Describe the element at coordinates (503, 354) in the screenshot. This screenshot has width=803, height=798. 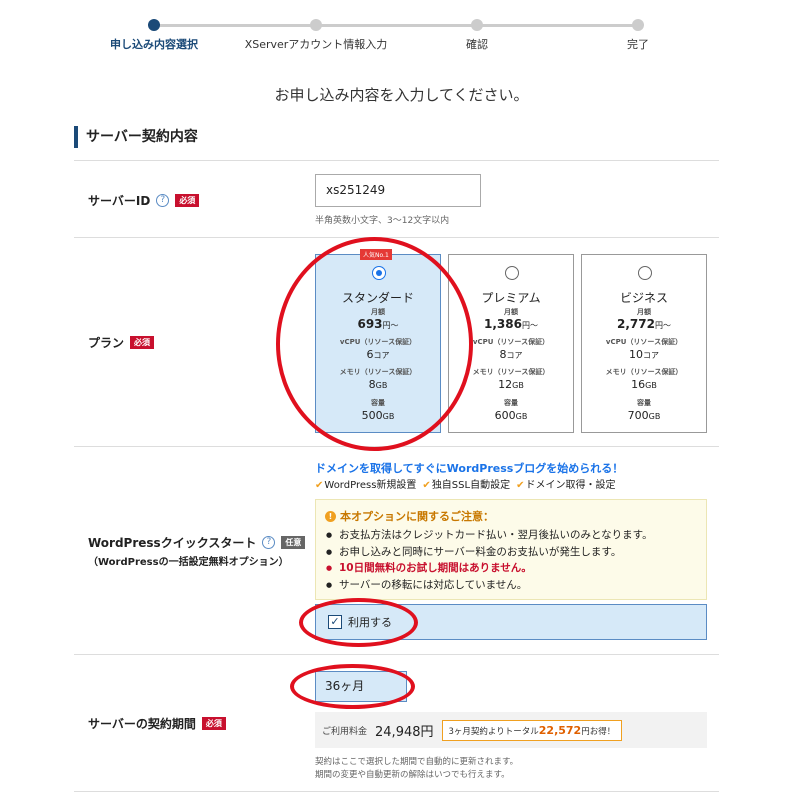
I see `vcpu-number: 8` at that location.